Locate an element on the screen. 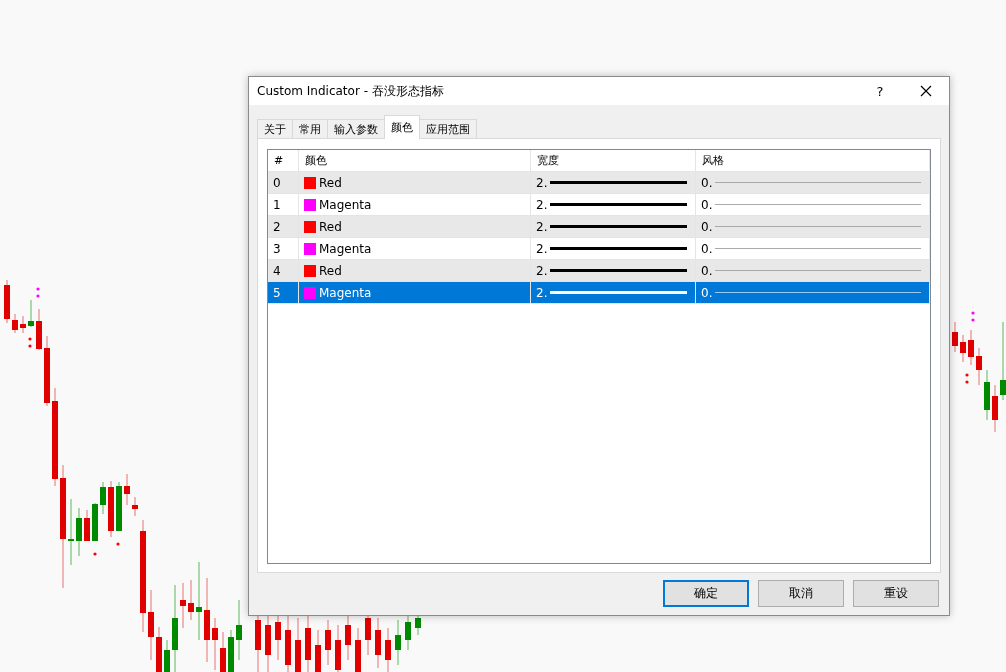 This screenshot has height=672, width=1006. column-header: 宽度 is located at coordinates (613, 160).